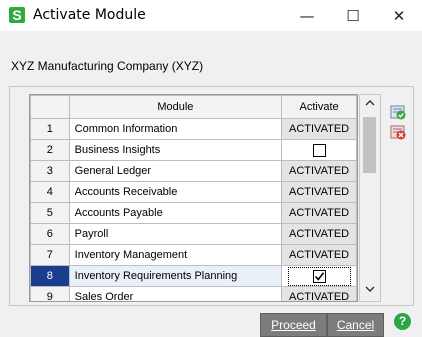  Describe the element at coordinates (50, 171) in the screenshot. I see `row-number: 3` at that location.